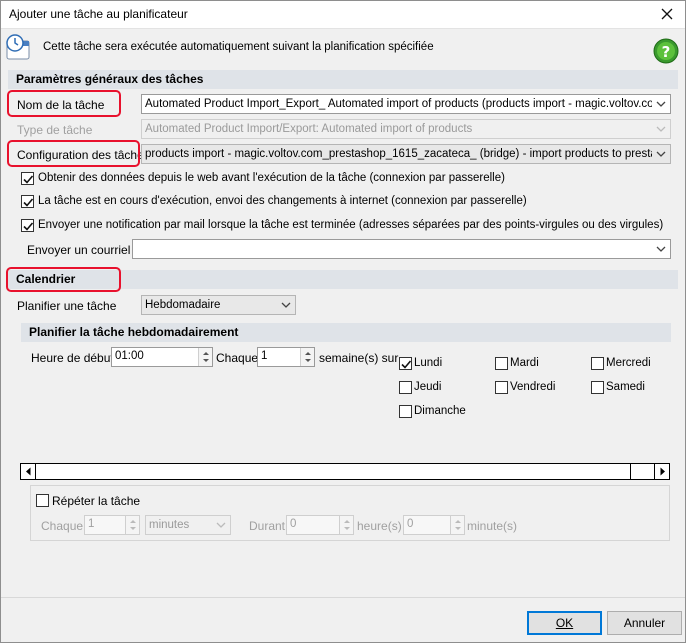 The height and width of the screenshot is (643, 686). I want to click on start-time-label: Heure de début, so click(72, 358).